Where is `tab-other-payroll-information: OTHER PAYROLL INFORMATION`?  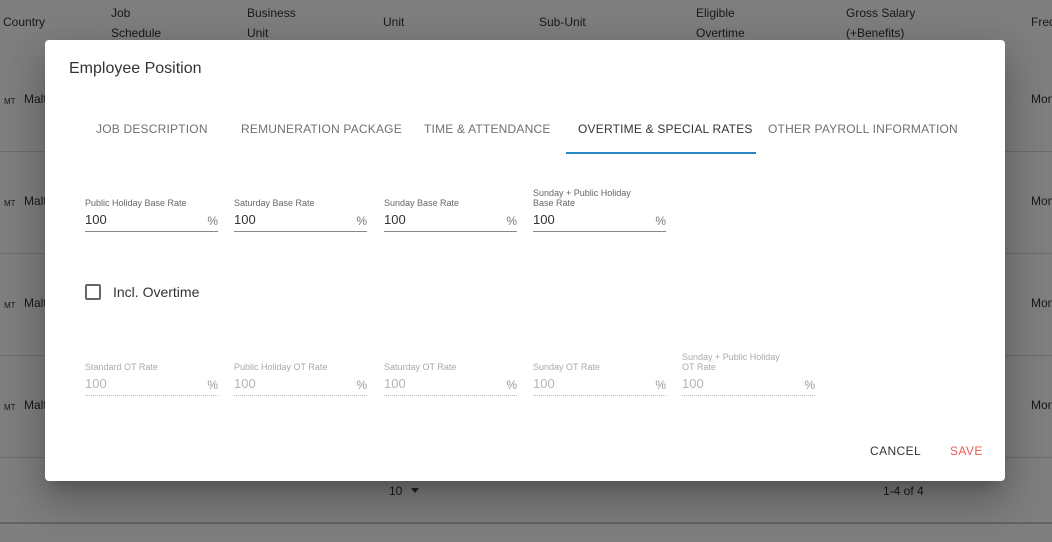
tab-other-payroll-information: OTHER PAYROLL INFORMATION is located at coordinates (863, 129).